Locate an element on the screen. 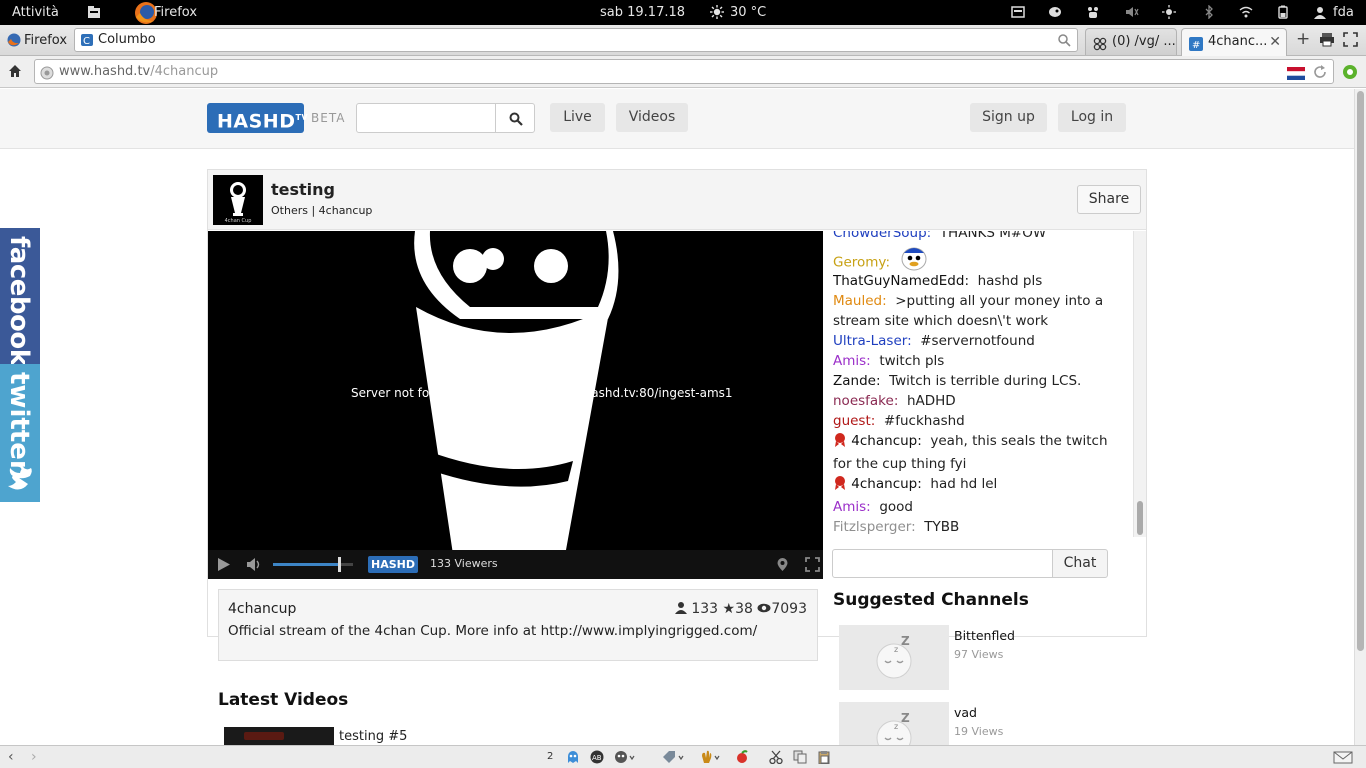  volume-slider is located at coordinates (313, 564).